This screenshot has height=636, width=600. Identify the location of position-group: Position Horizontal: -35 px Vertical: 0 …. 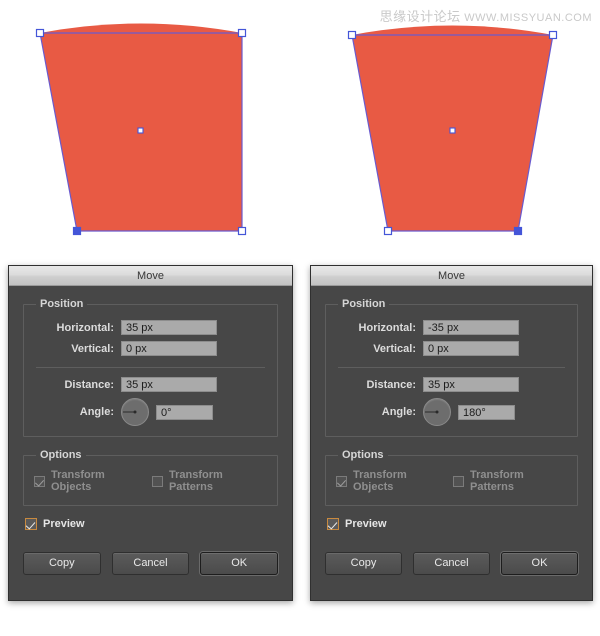
(451, 367).